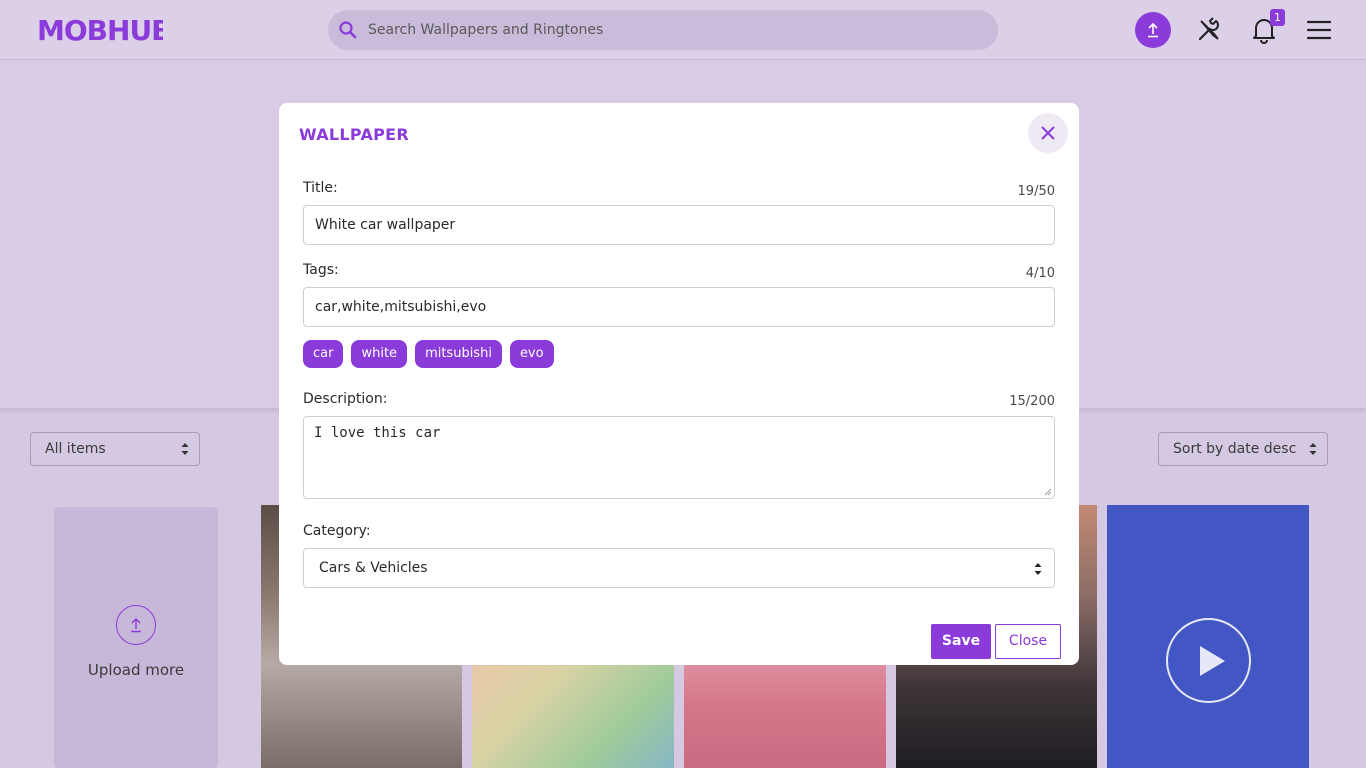  I want to click on item-type-select-value: All items, so click(75, 449).